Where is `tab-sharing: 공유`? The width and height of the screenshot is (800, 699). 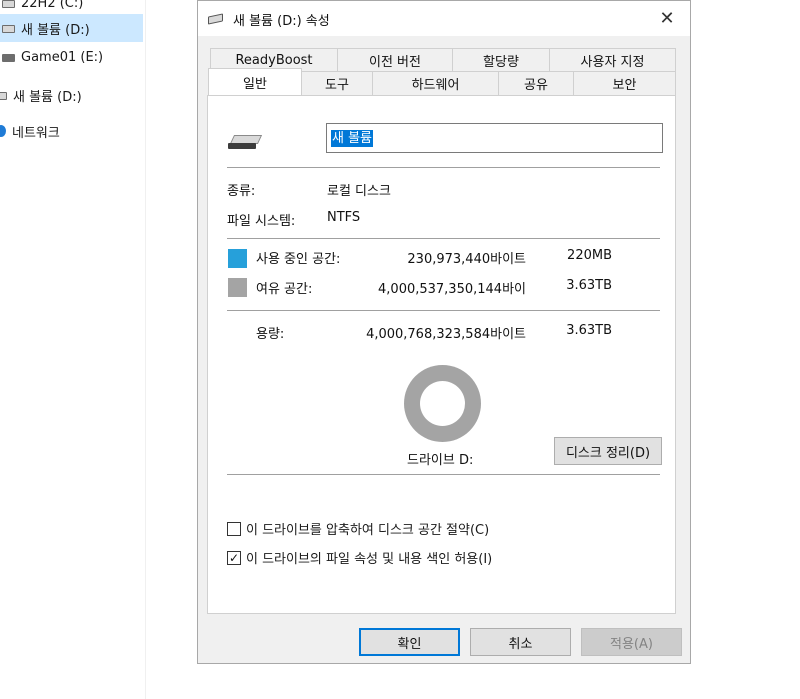
tab-sharing: 공유 is located at coordinates (536, 83).